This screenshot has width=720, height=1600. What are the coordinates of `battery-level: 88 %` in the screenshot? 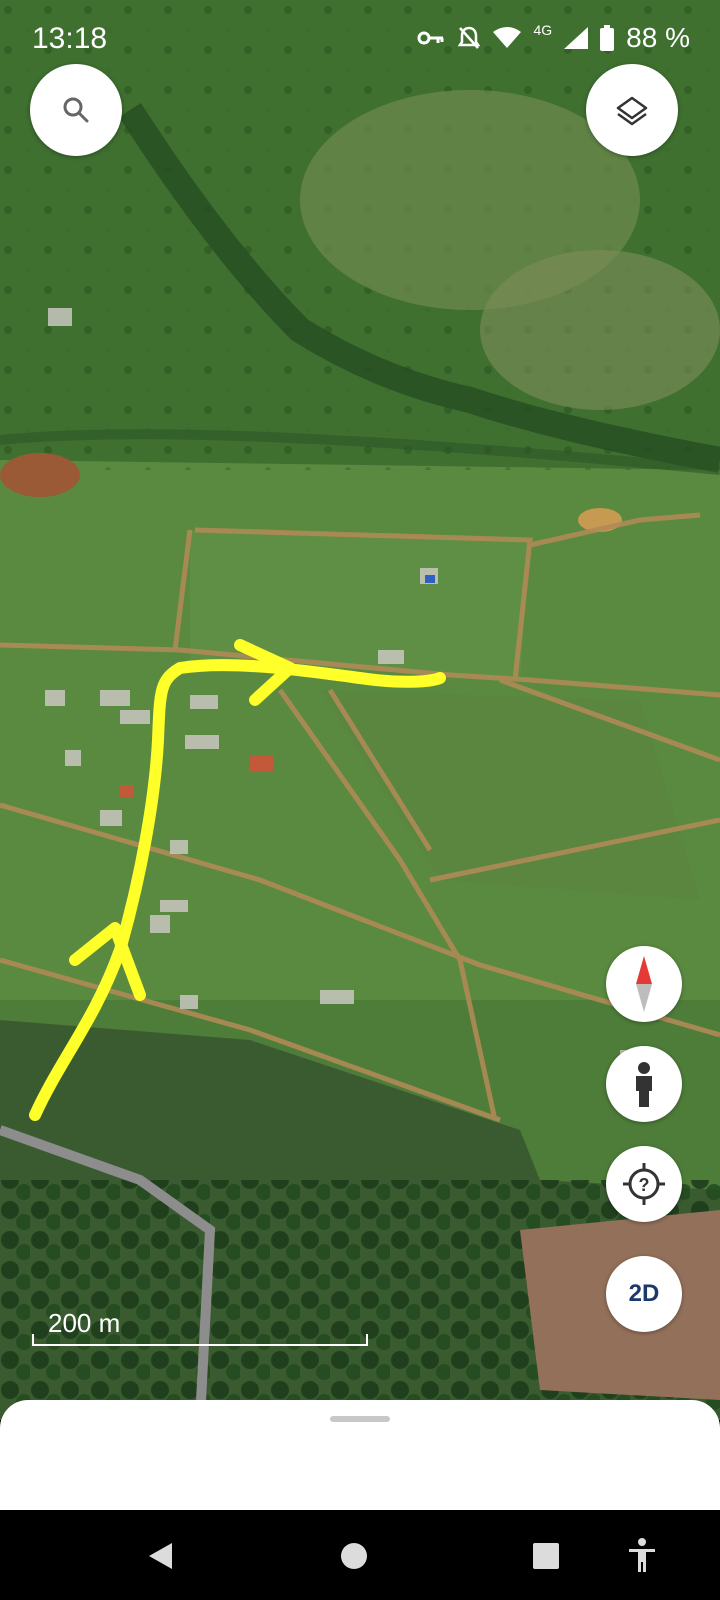 It's located at (658, 37).